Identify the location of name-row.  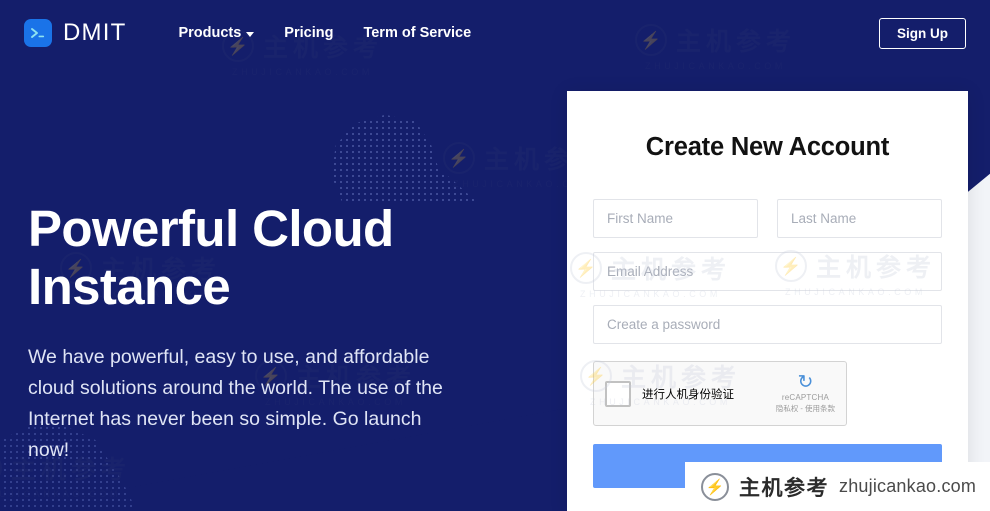
(767, 218).